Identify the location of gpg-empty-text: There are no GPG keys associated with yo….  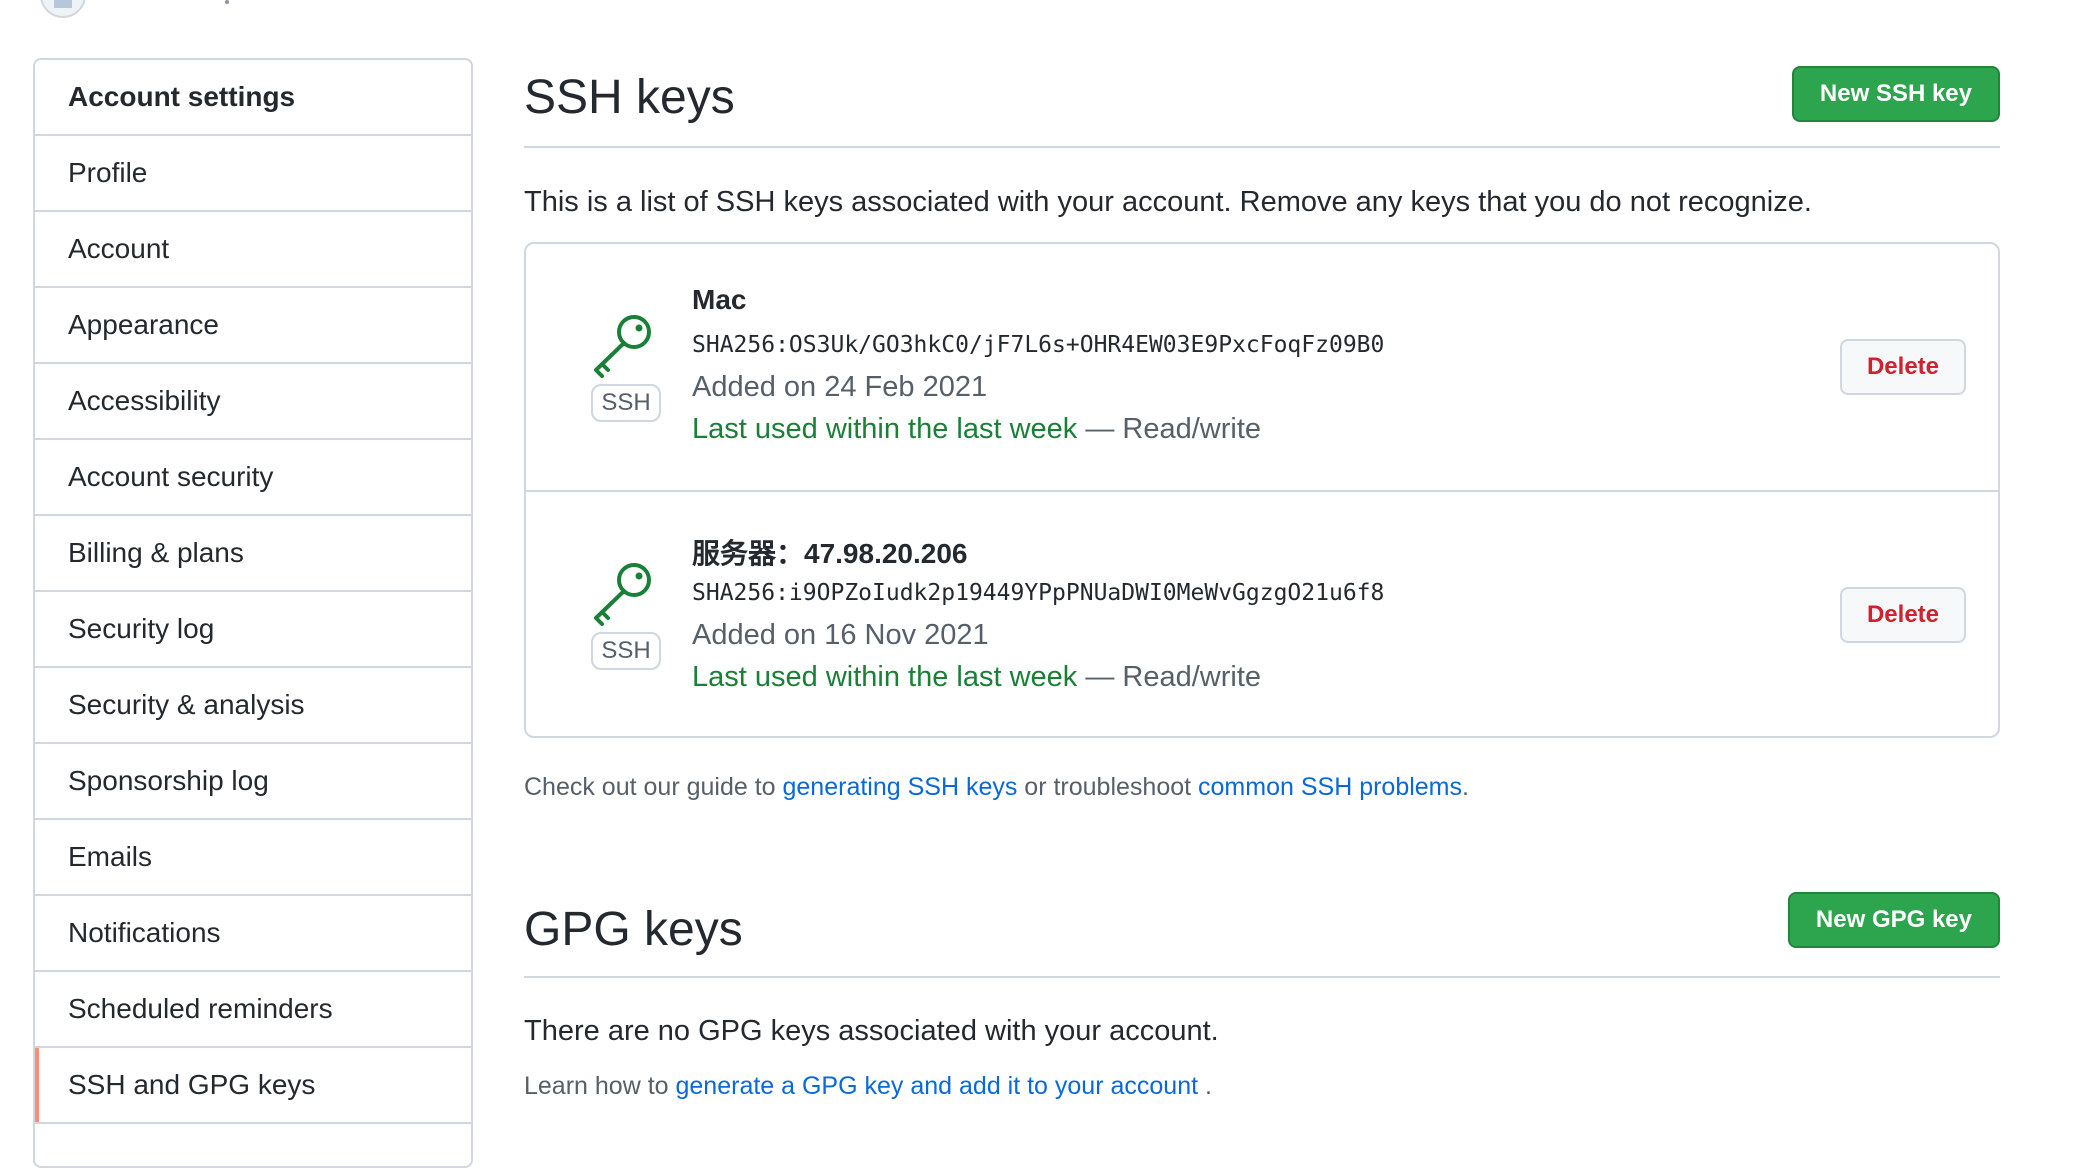
(871, 1031).